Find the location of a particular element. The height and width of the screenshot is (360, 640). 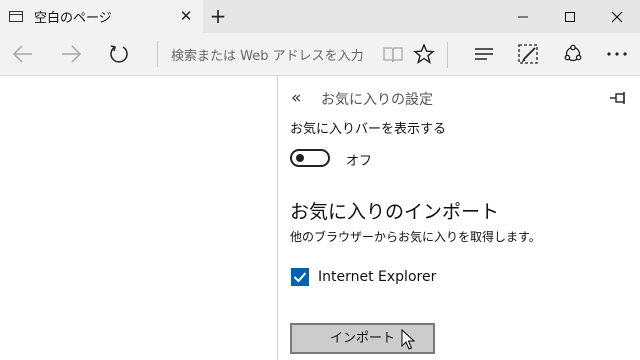

more-icon is located at coordinates (617, 54).